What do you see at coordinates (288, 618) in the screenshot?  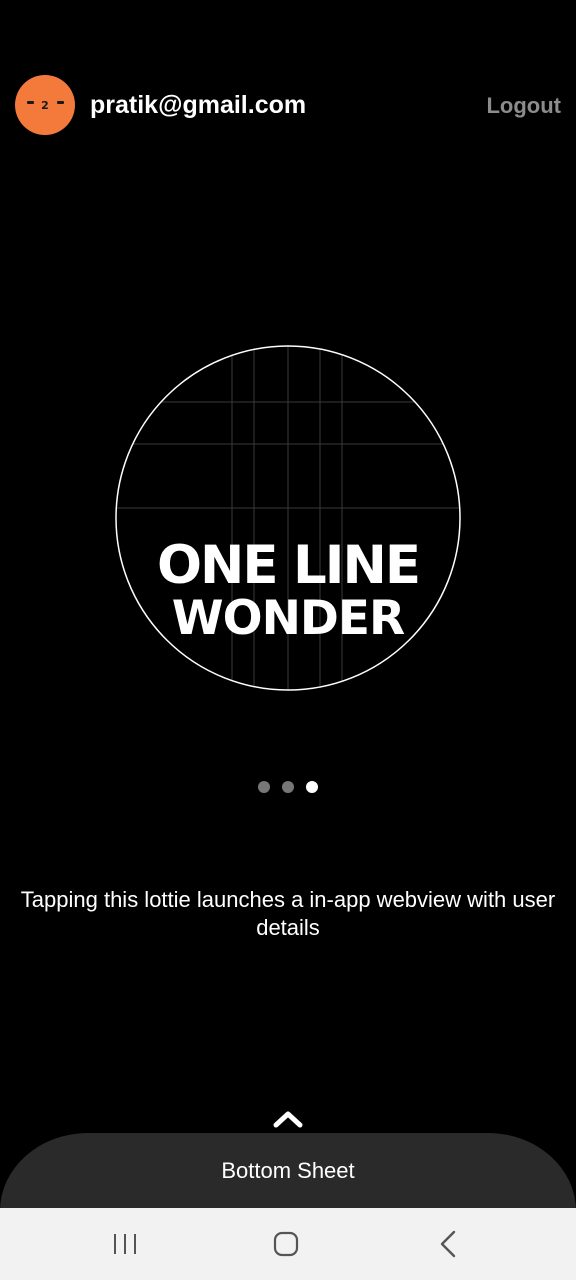 I see `lottie-title-line2: WONDER` at bounding box center [288, 618].